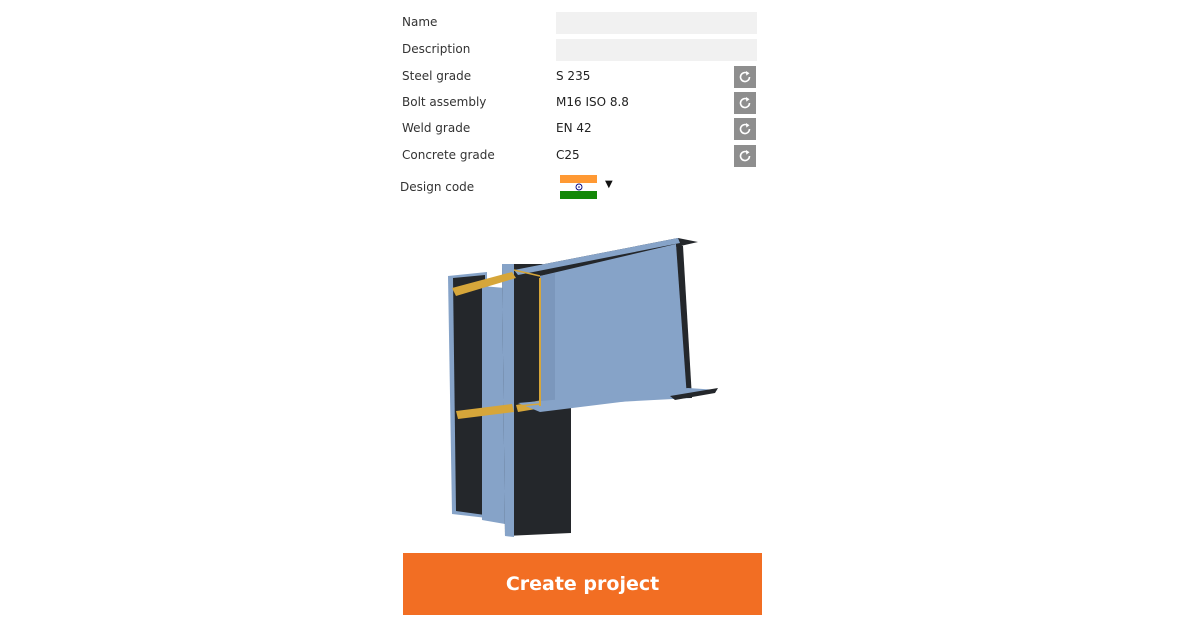  What do you see at coordinates (574, 128) in the screenshot?
I see `weld-grade-value: EN 42` at bounding box center [574, 128].